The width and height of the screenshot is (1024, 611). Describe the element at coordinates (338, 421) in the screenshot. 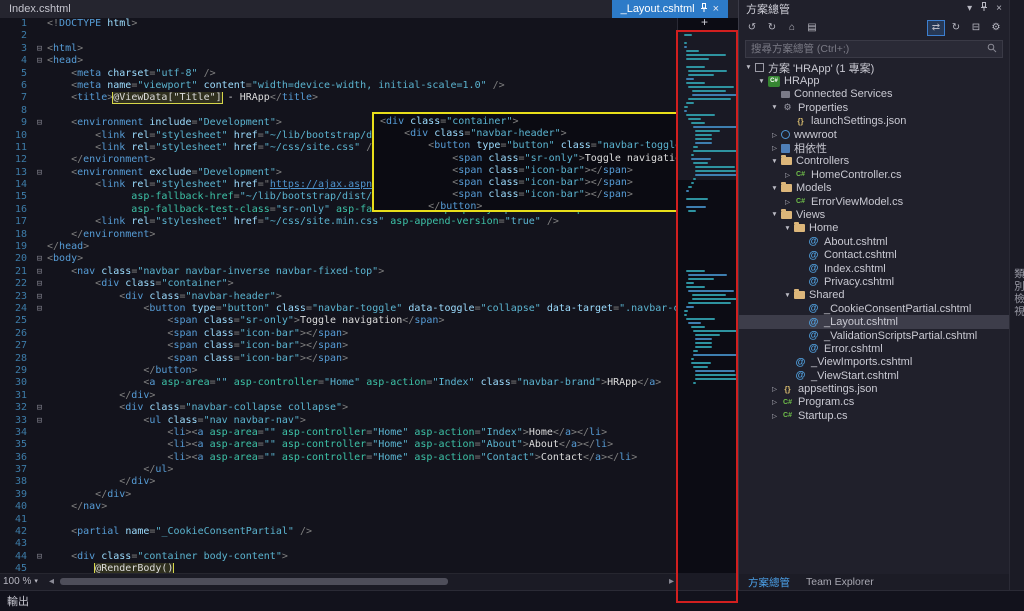

I see `code-line: 33 ⊟ <ul class="nav navbar-nav">` at that location.